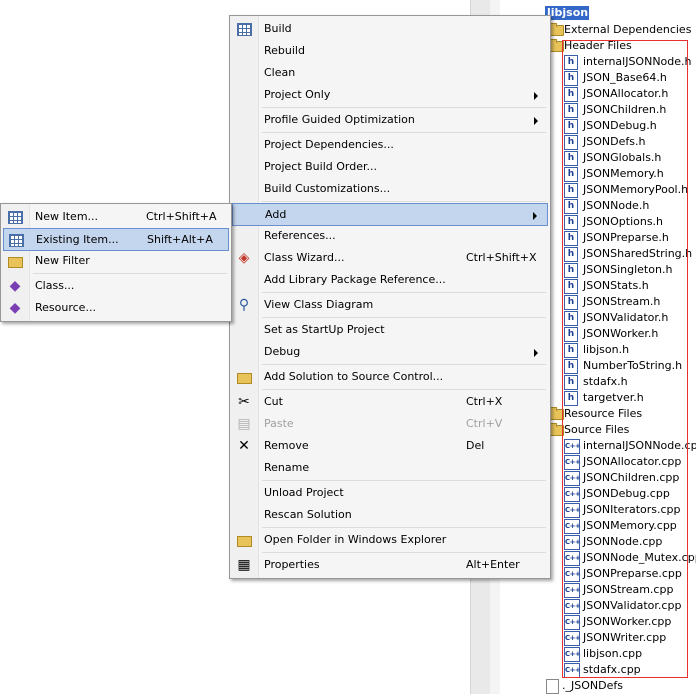  I want to click on submenu-item-new-item: New Item... Ctrl+Shift+A, so click(116, 217).